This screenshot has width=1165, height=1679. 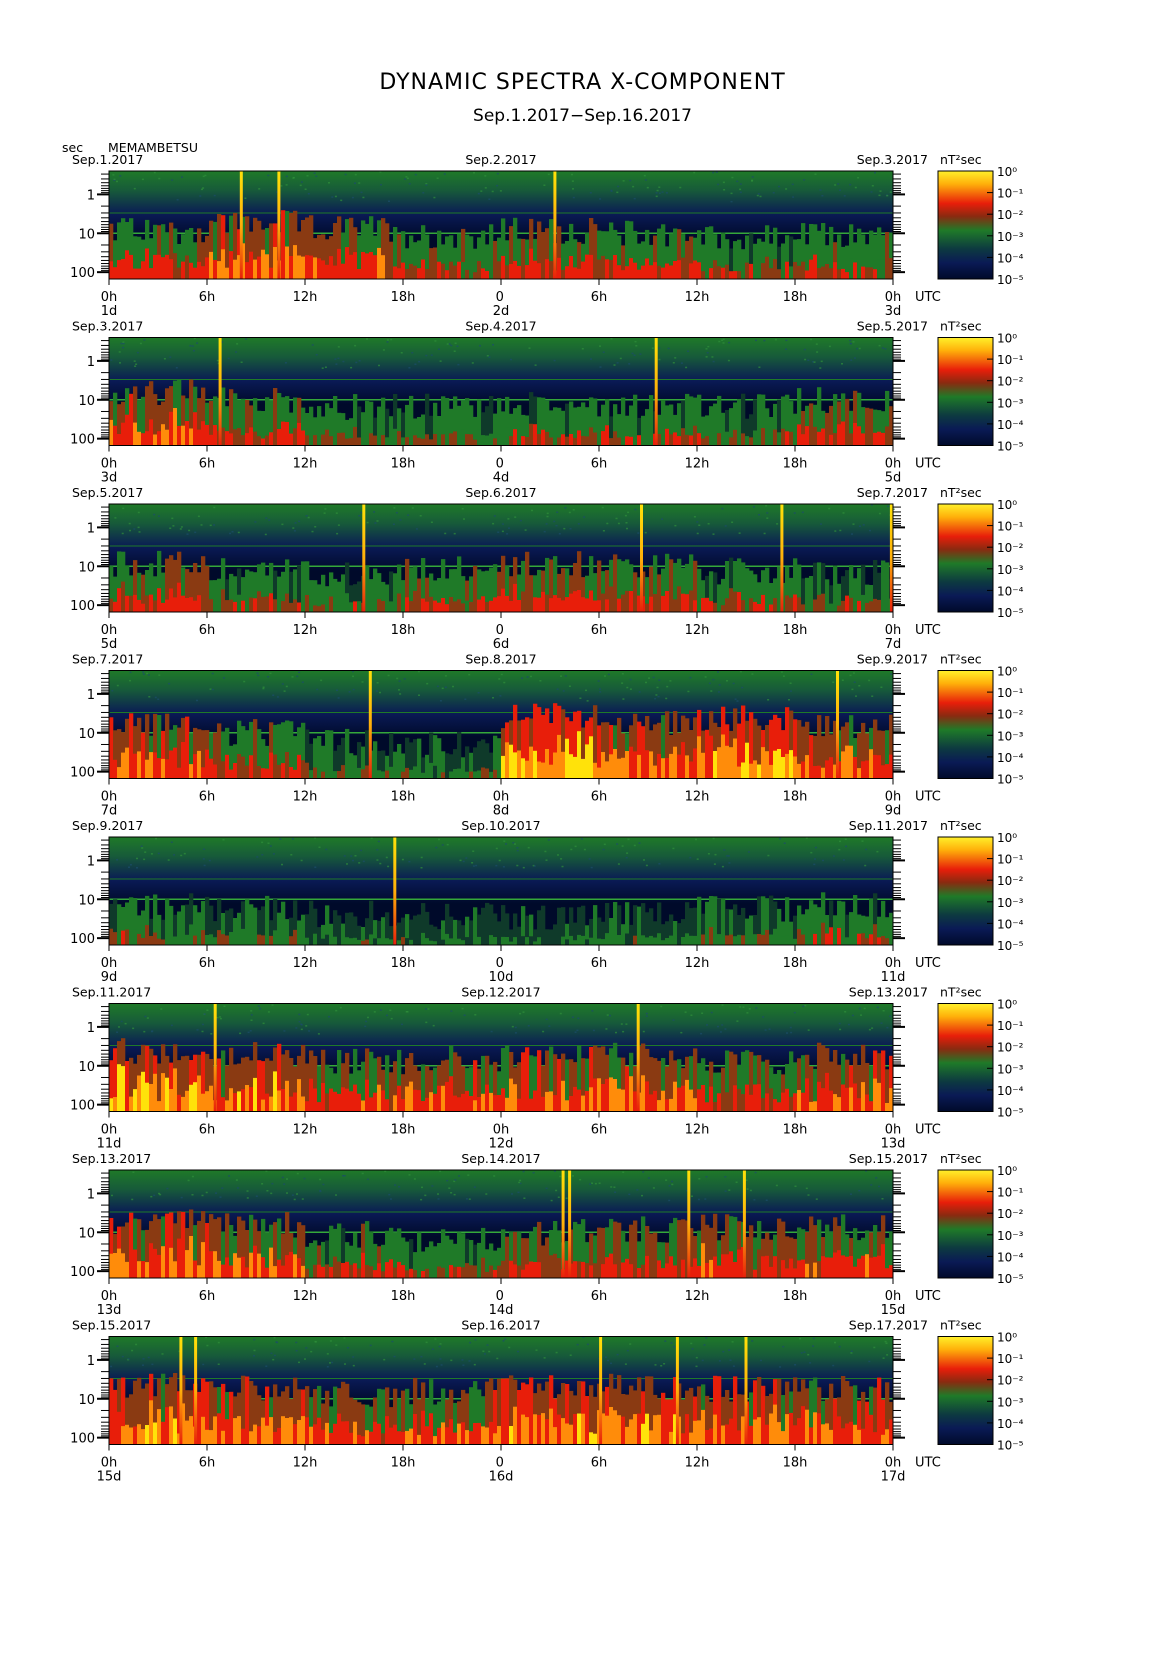 What do you see at coordinates (305, 1130) in the screenshot?
I see `x-tick-label: 12h` at bounding box center [305, 1130].